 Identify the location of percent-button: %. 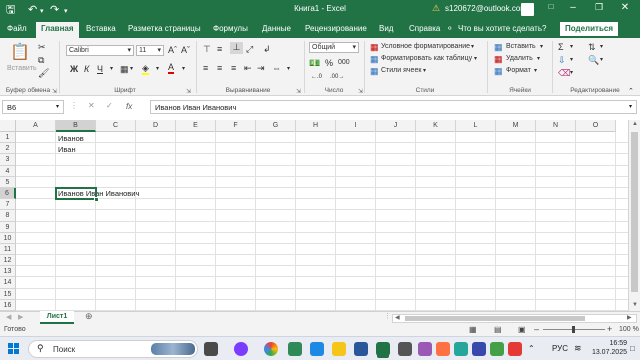
(329, 63).